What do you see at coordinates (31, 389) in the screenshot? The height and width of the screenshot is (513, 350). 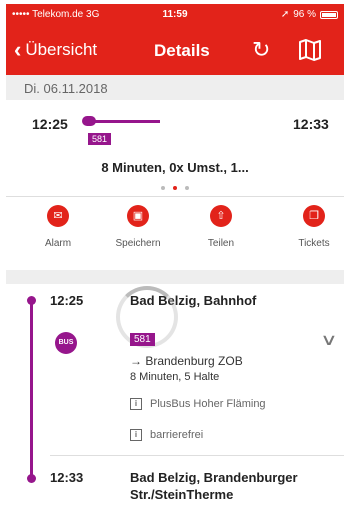 I see `route-timeline` at bounding box center [31, 389].